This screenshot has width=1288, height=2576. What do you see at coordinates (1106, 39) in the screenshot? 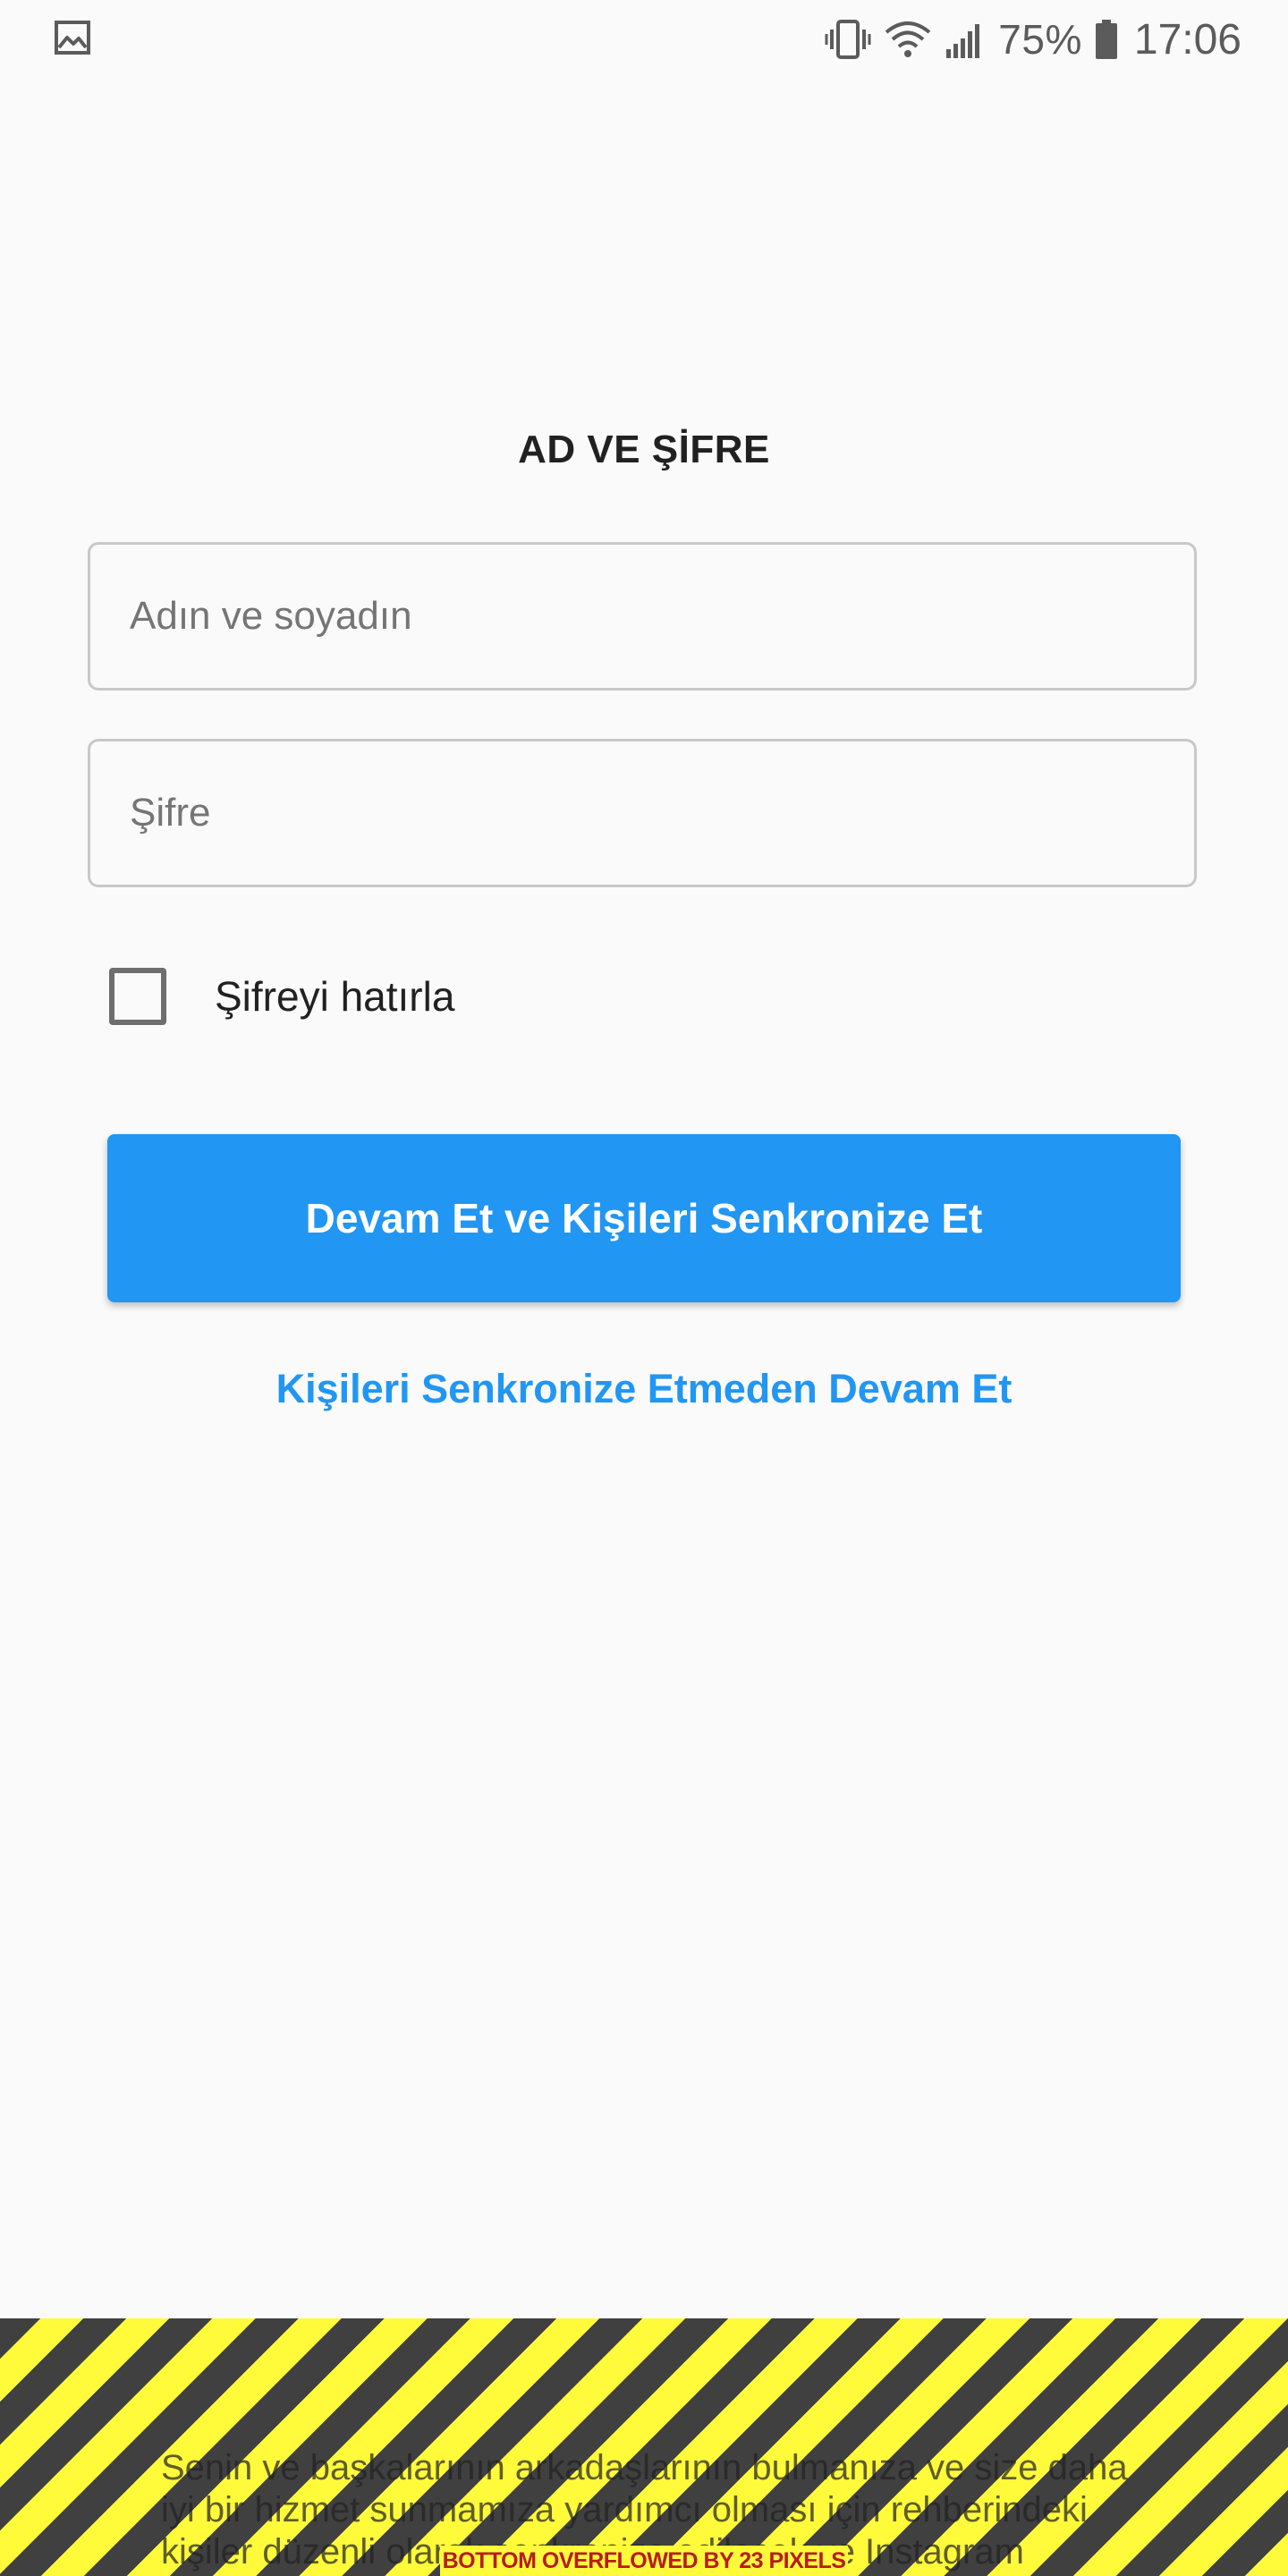
I see `battery-icon` at bounding box center [1106, 39].